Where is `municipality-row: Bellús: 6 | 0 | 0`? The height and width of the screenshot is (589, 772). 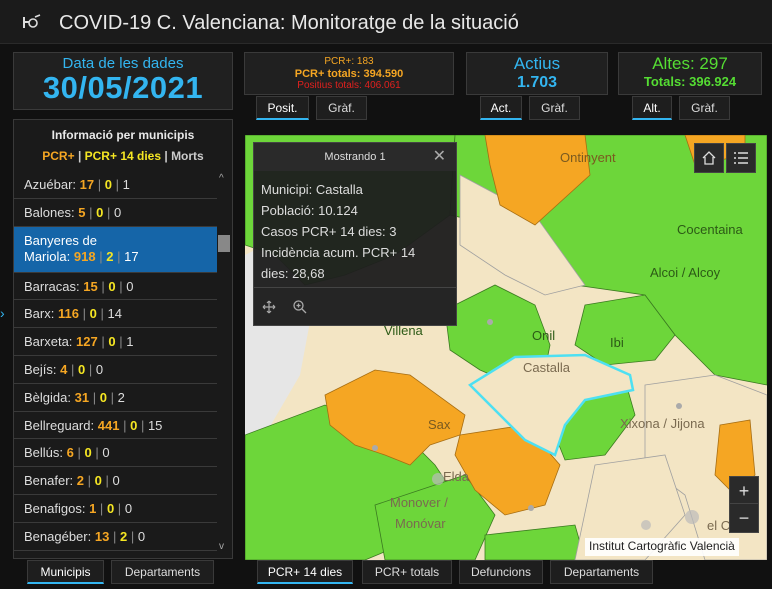
municipality-row: Bellús: 6 | 0 | 0 is located at coordinates (115, 453).